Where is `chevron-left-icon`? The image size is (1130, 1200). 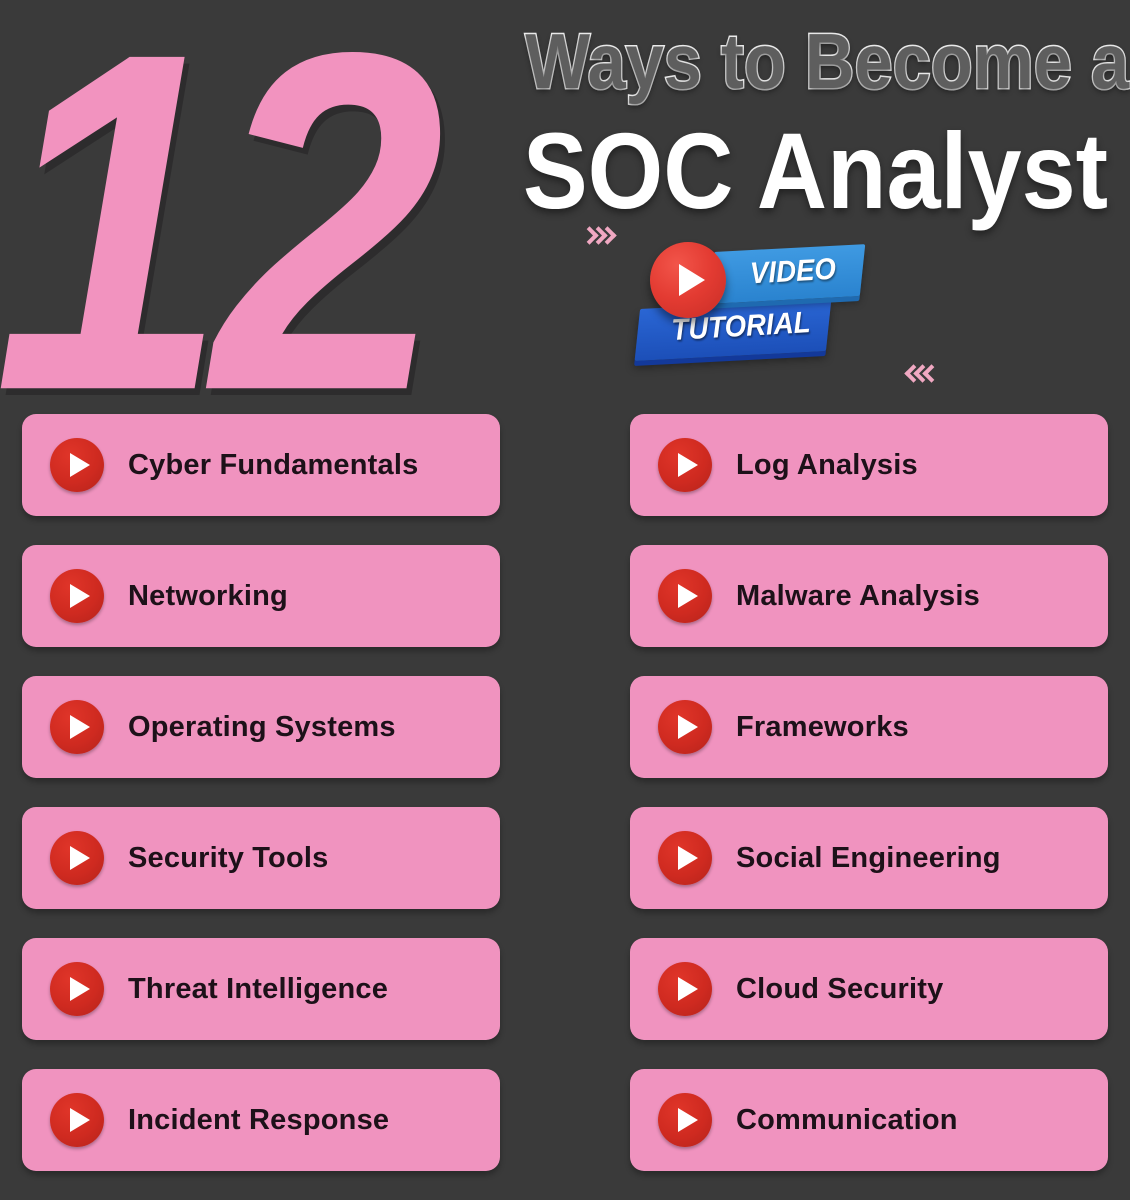
chevron-left-icon is located at coordinates (929, 374).